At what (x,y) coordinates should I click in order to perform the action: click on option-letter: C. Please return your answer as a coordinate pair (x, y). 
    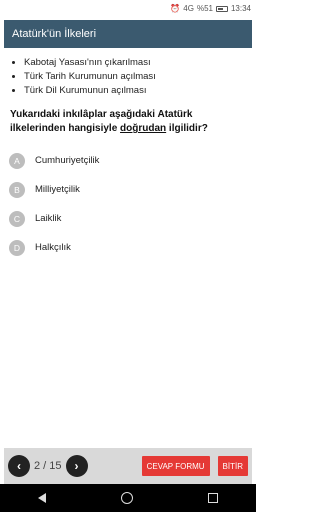
    Looking at the image, I should click on (17, 218).